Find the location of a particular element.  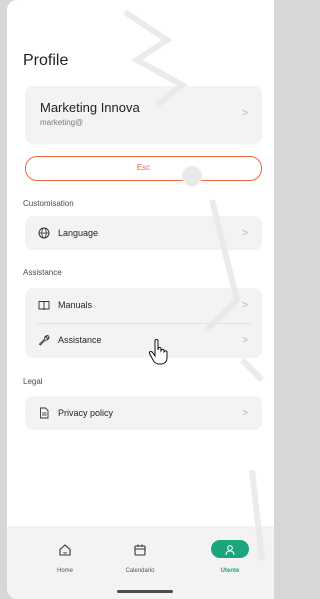

account-card: Marketing Innova marketing@ > is located at coordinates (143, 115).